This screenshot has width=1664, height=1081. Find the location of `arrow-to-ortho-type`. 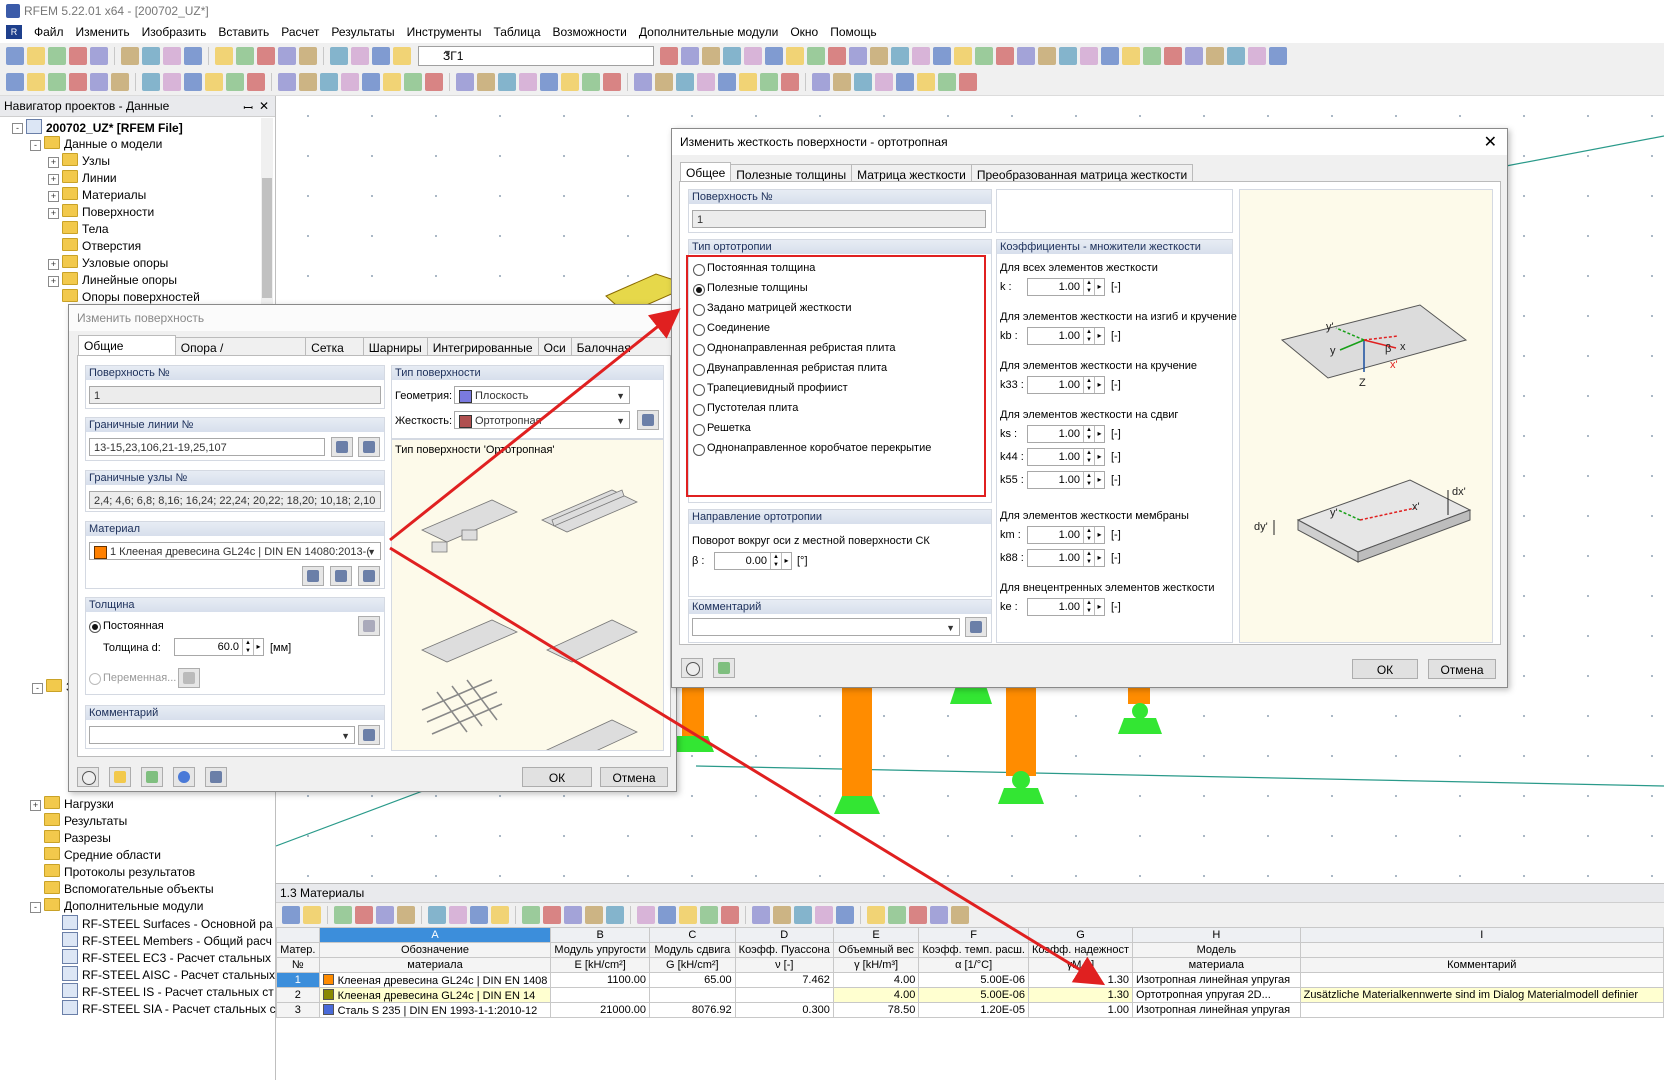

arrow-to-ortho-type is located at coordinates (535, 425).